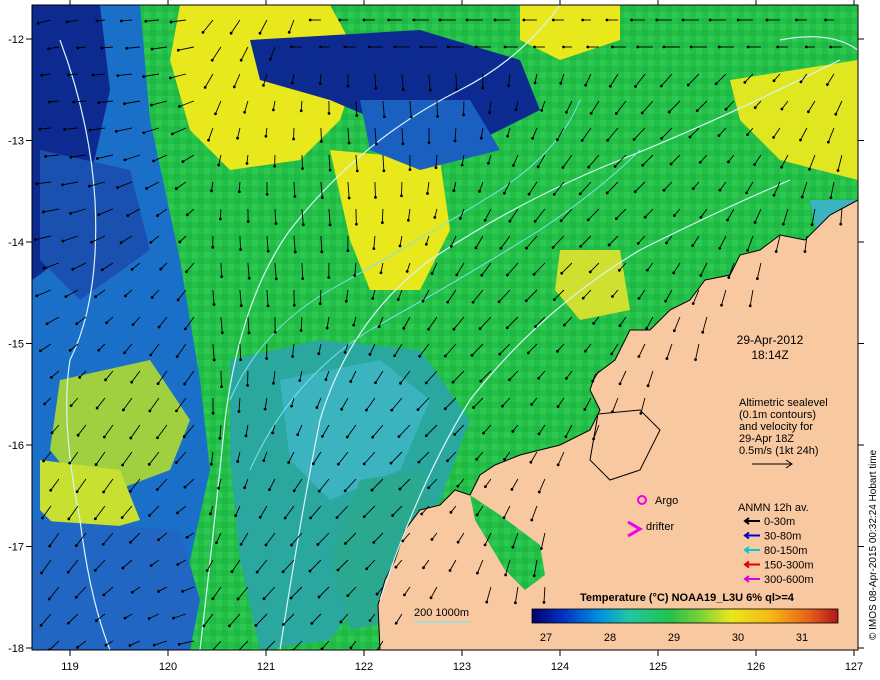 This screenshot has width=880, height=680. I want to click on lat-tick-label: -15, so click(16, 345).